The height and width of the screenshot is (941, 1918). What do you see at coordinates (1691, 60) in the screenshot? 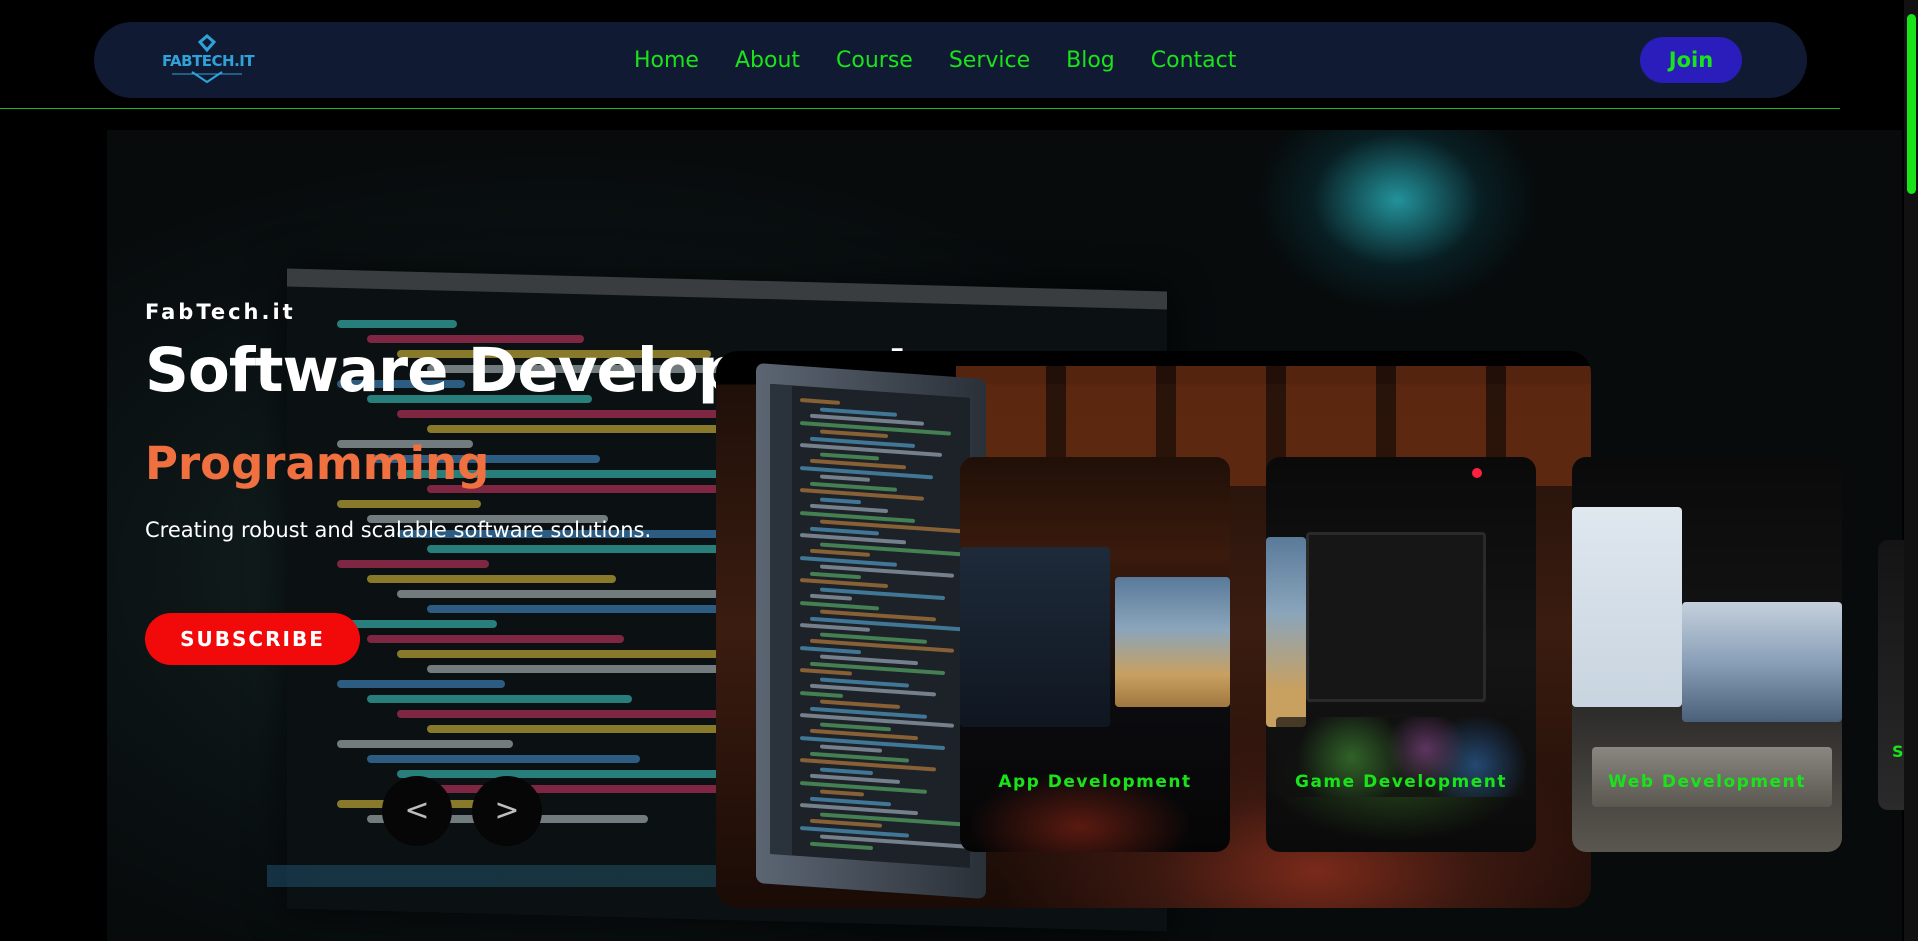
I see `join-button: Join` at bounding box center [1691, 60].